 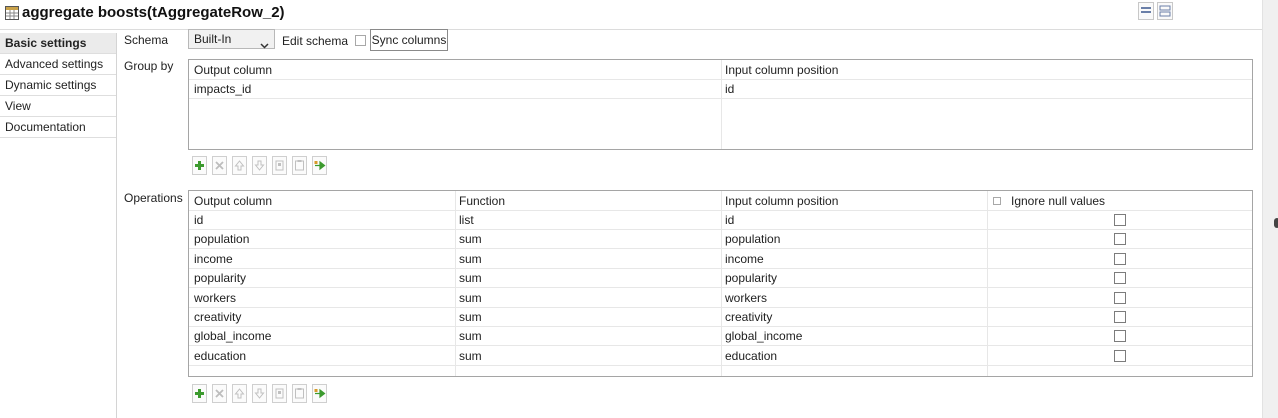 I want to click on group-by-header-row: Output column Input column position, so click(x=720, y=70).